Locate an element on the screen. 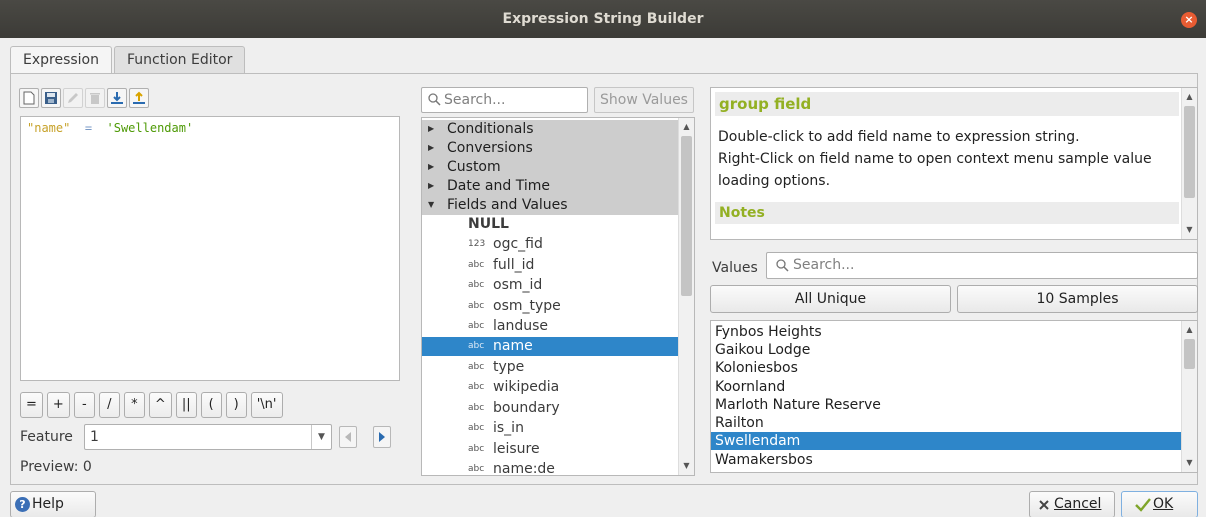 This screenshot has width=1206, height=517. list-item: Marloth Nature Reserve is located at coordinates (947, 405).